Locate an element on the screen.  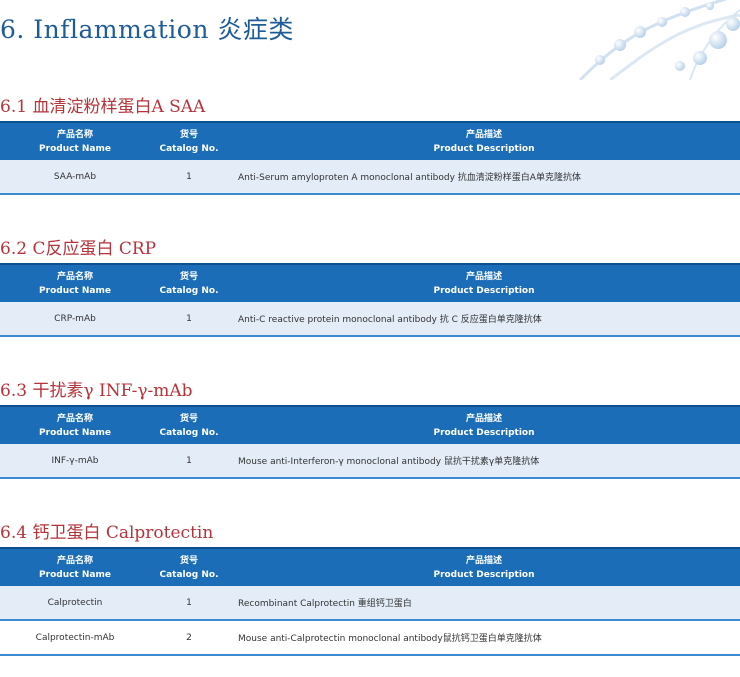
dna-decoration-image is located at coordinates (659, 40).